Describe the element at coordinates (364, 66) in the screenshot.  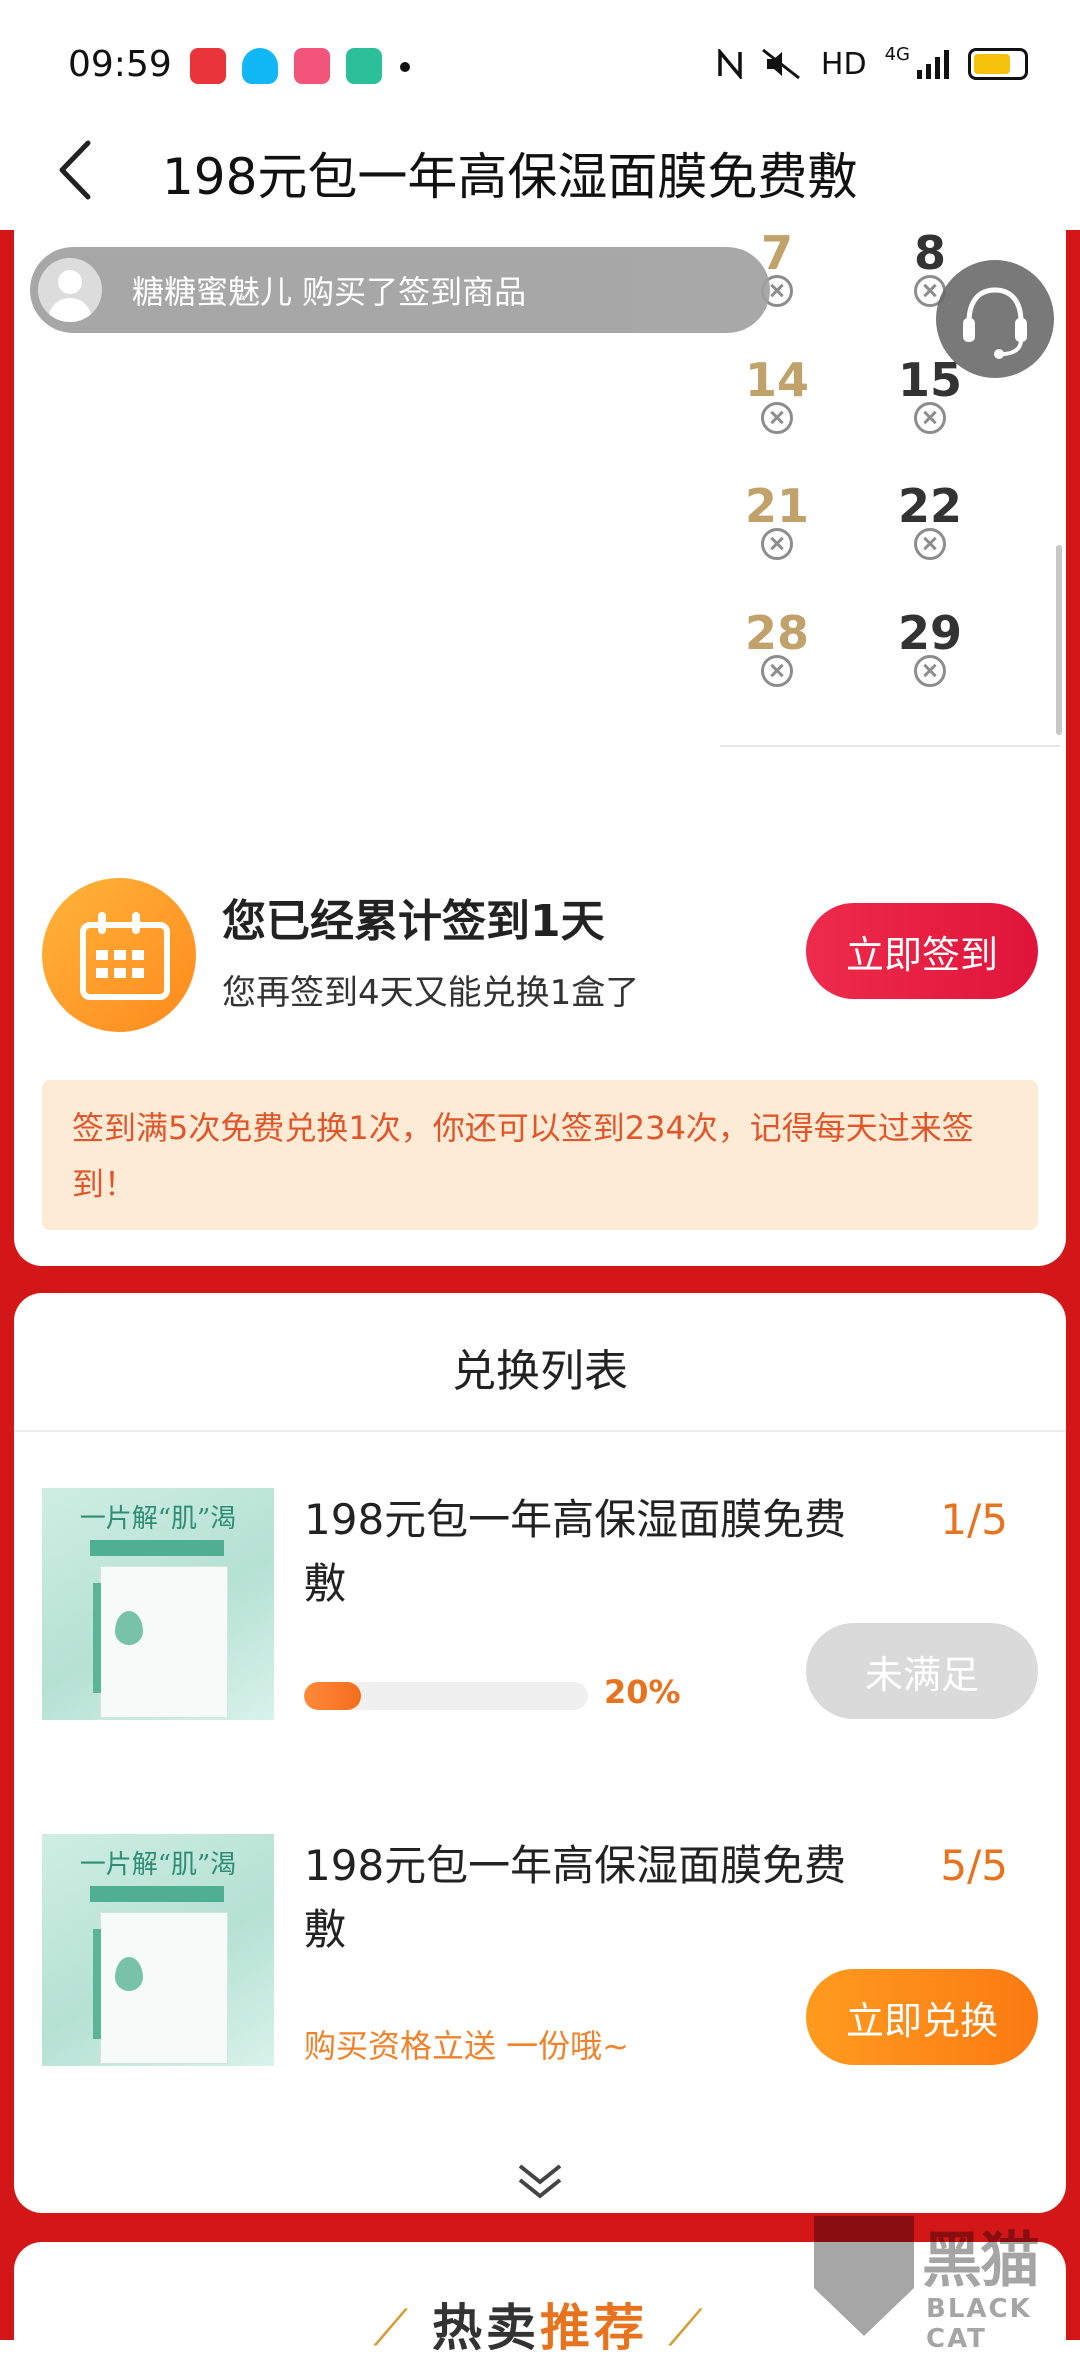
I see `gallery-app-icon` at that location.